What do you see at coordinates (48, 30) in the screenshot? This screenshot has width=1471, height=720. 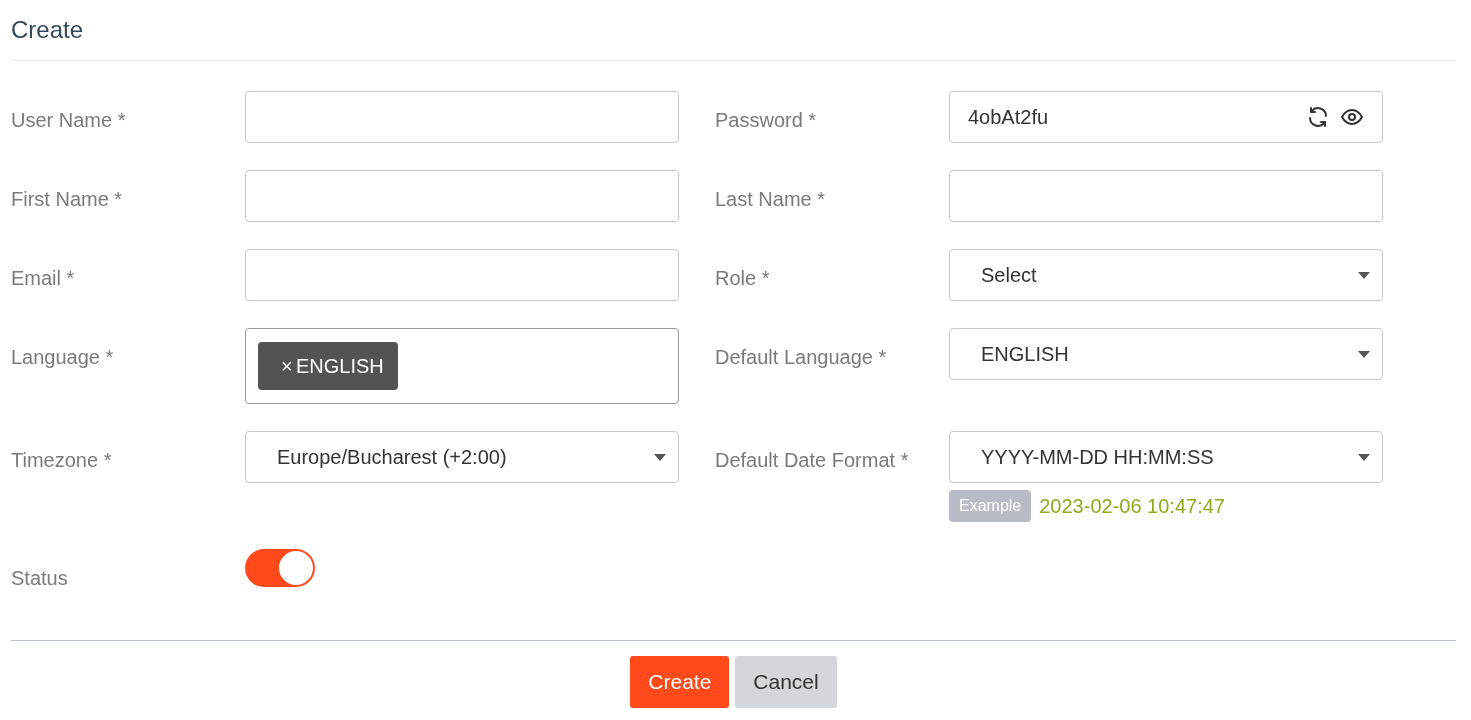 I see `form-title: Create` at bounding box center [48, 30].